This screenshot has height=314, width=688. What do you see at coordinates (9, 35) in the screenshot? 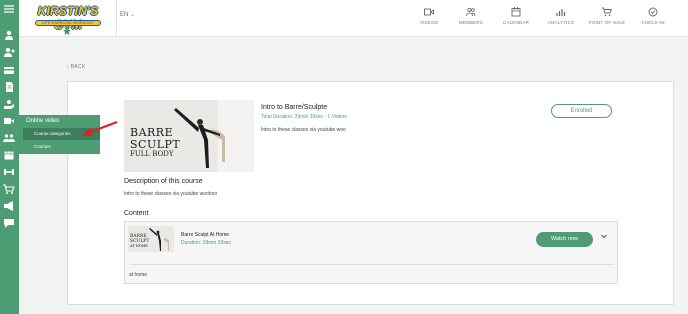
I see `user-icon` at bounding box center [9, 35].